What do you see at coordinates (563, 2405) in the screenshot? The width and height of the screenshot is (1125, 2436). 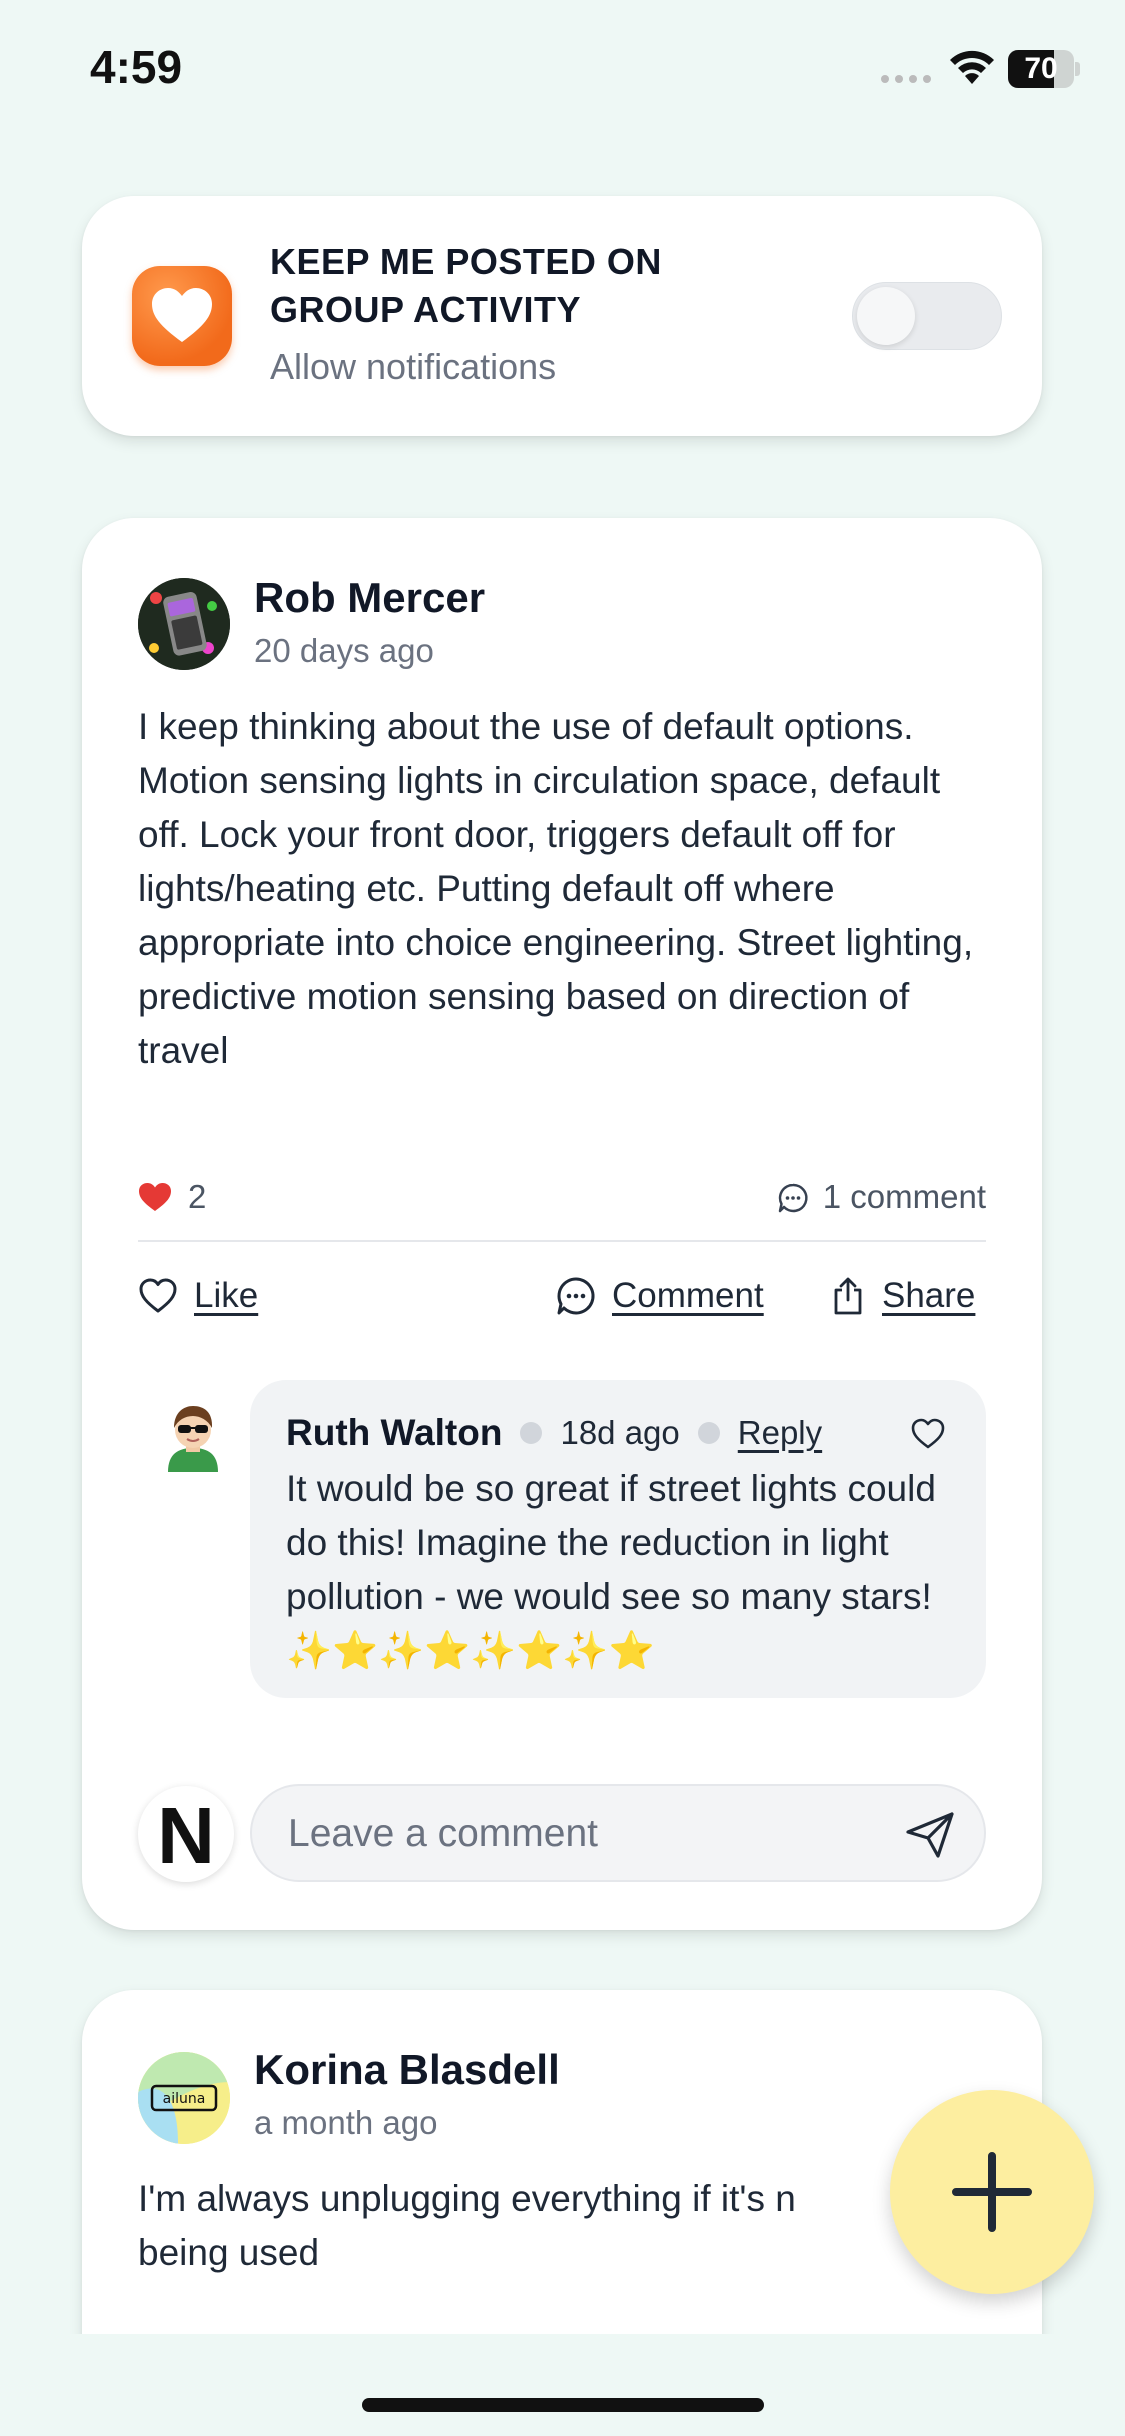 I see `home-indicator` at bounding box center [563, 2405].